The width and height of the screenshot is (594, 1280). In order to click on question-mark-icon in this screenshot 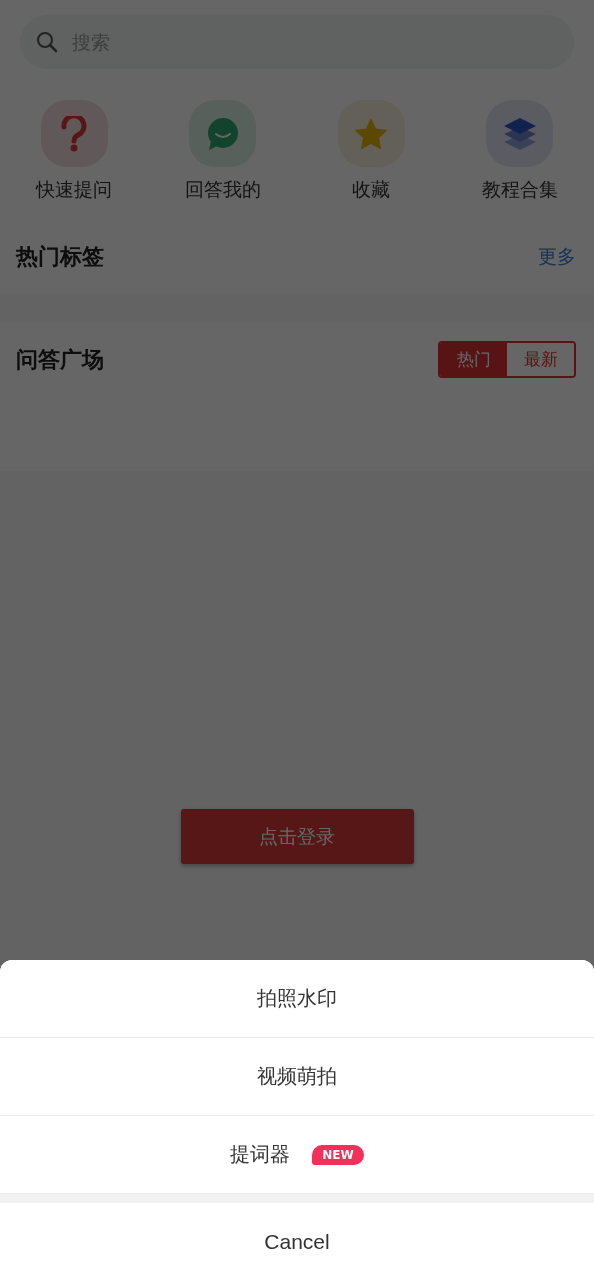, I will do `click(74, 133)`.